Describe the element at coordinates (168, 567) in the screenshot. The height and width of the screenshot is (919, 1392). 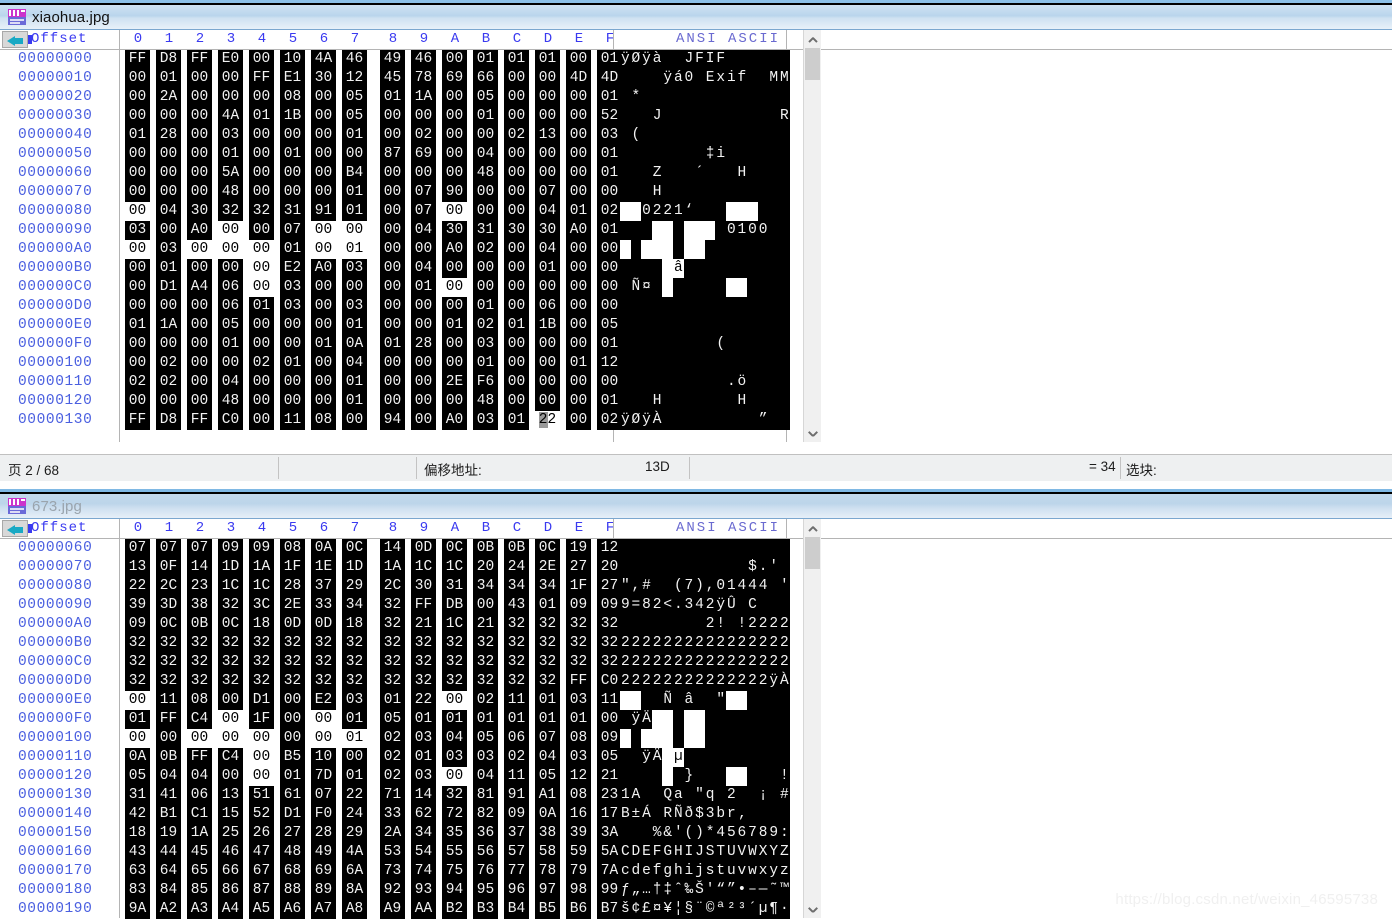
I see `hex-byte: 0F` at that location.